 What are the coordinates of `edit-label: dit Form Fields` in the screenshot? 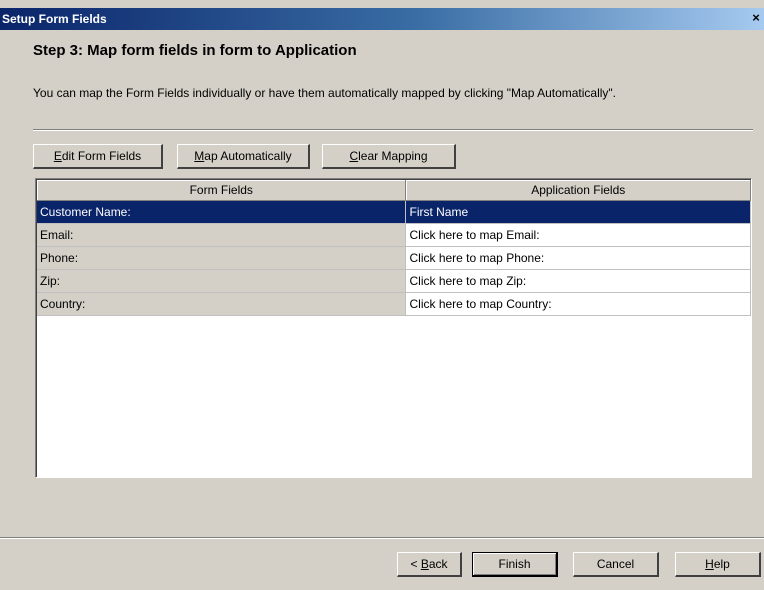 It's located at (101, 156).